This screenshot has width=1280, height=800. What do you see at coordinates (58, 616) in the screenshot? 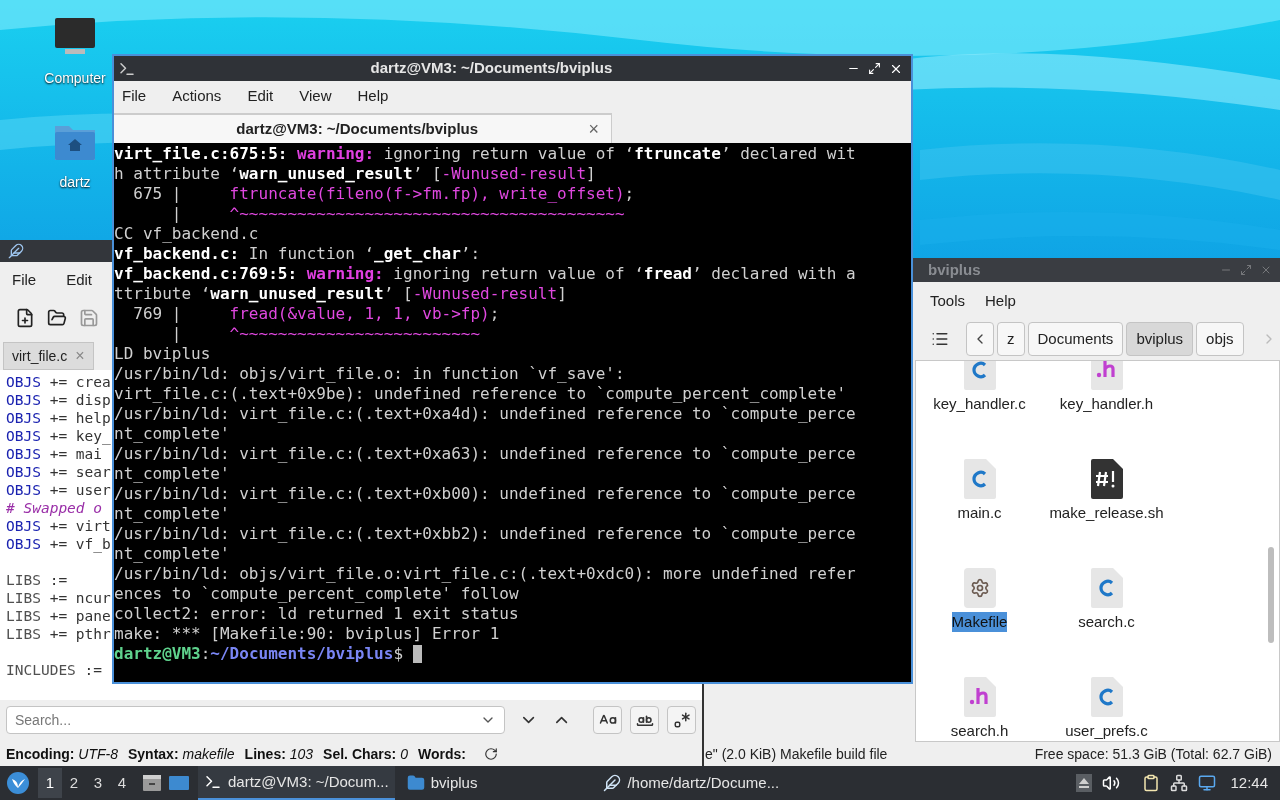
I see `code-line: LIBS += pane` at bounding box center [58, 616].